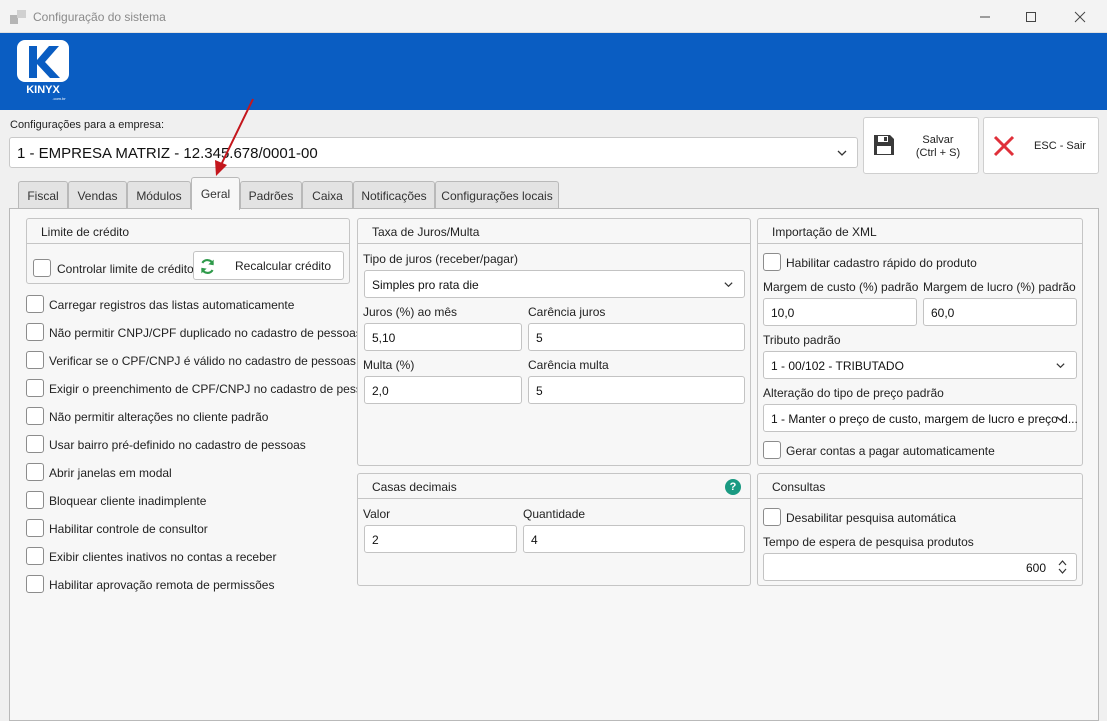 The width and height of the screenshot is (1107, 721). I want to click on tab-caixa: Caixa, so click(327, 195).